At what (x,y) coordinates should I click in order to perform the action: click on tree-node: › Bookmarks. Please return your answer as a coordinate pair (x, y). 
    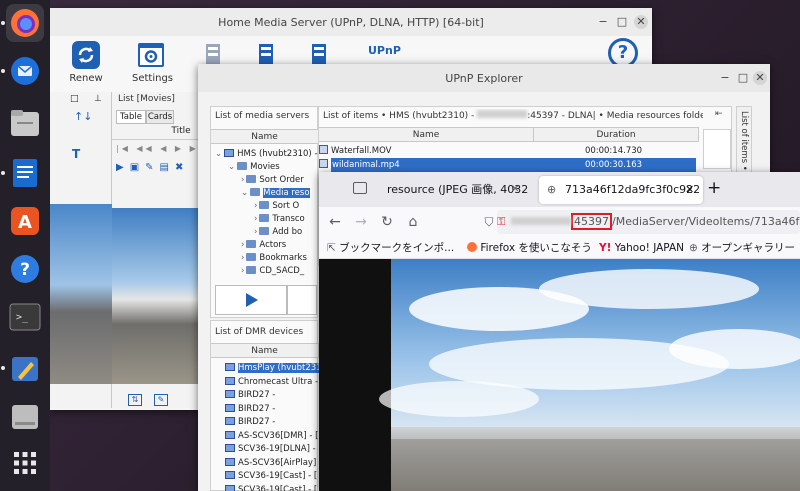
    Looking at the image, I should click on (265, 258).